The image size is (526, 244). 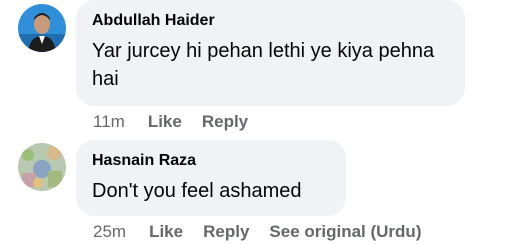 What do you see at coordinates (345, 232) in the screenshot?
I see `see-original-button: See original (Urdu)` at bounding box center [345, 232].